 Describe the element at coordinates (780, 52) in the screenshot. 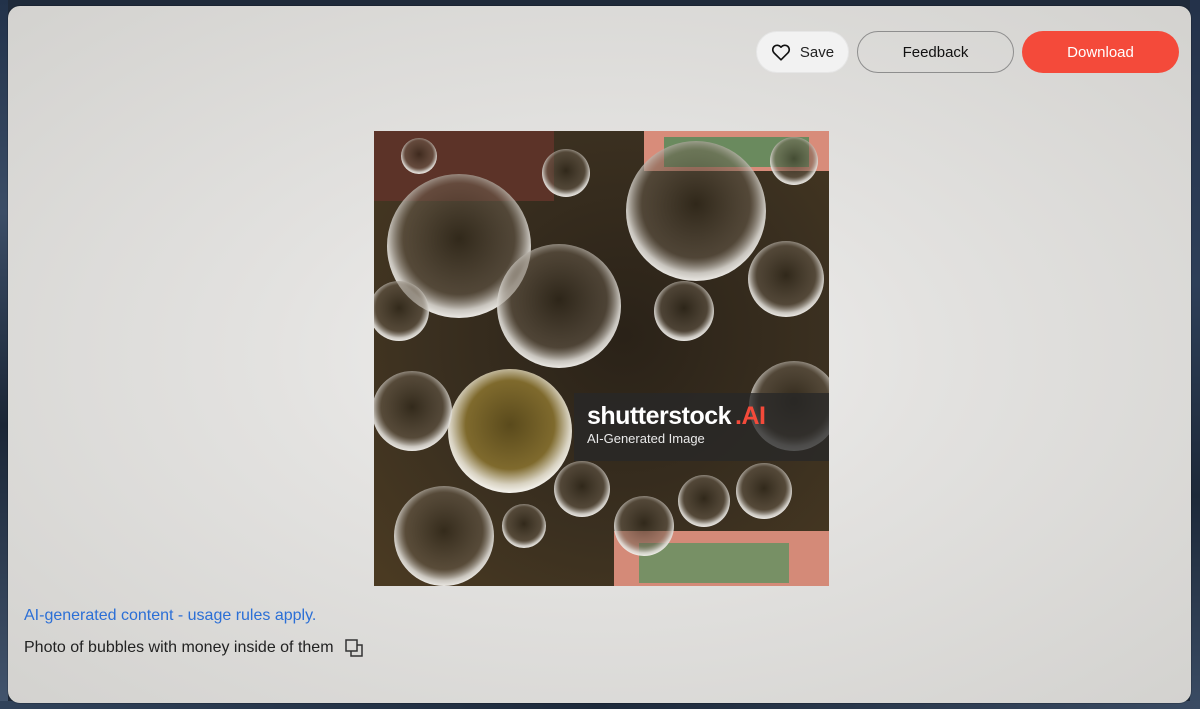

I see `heart-icon` at that location.